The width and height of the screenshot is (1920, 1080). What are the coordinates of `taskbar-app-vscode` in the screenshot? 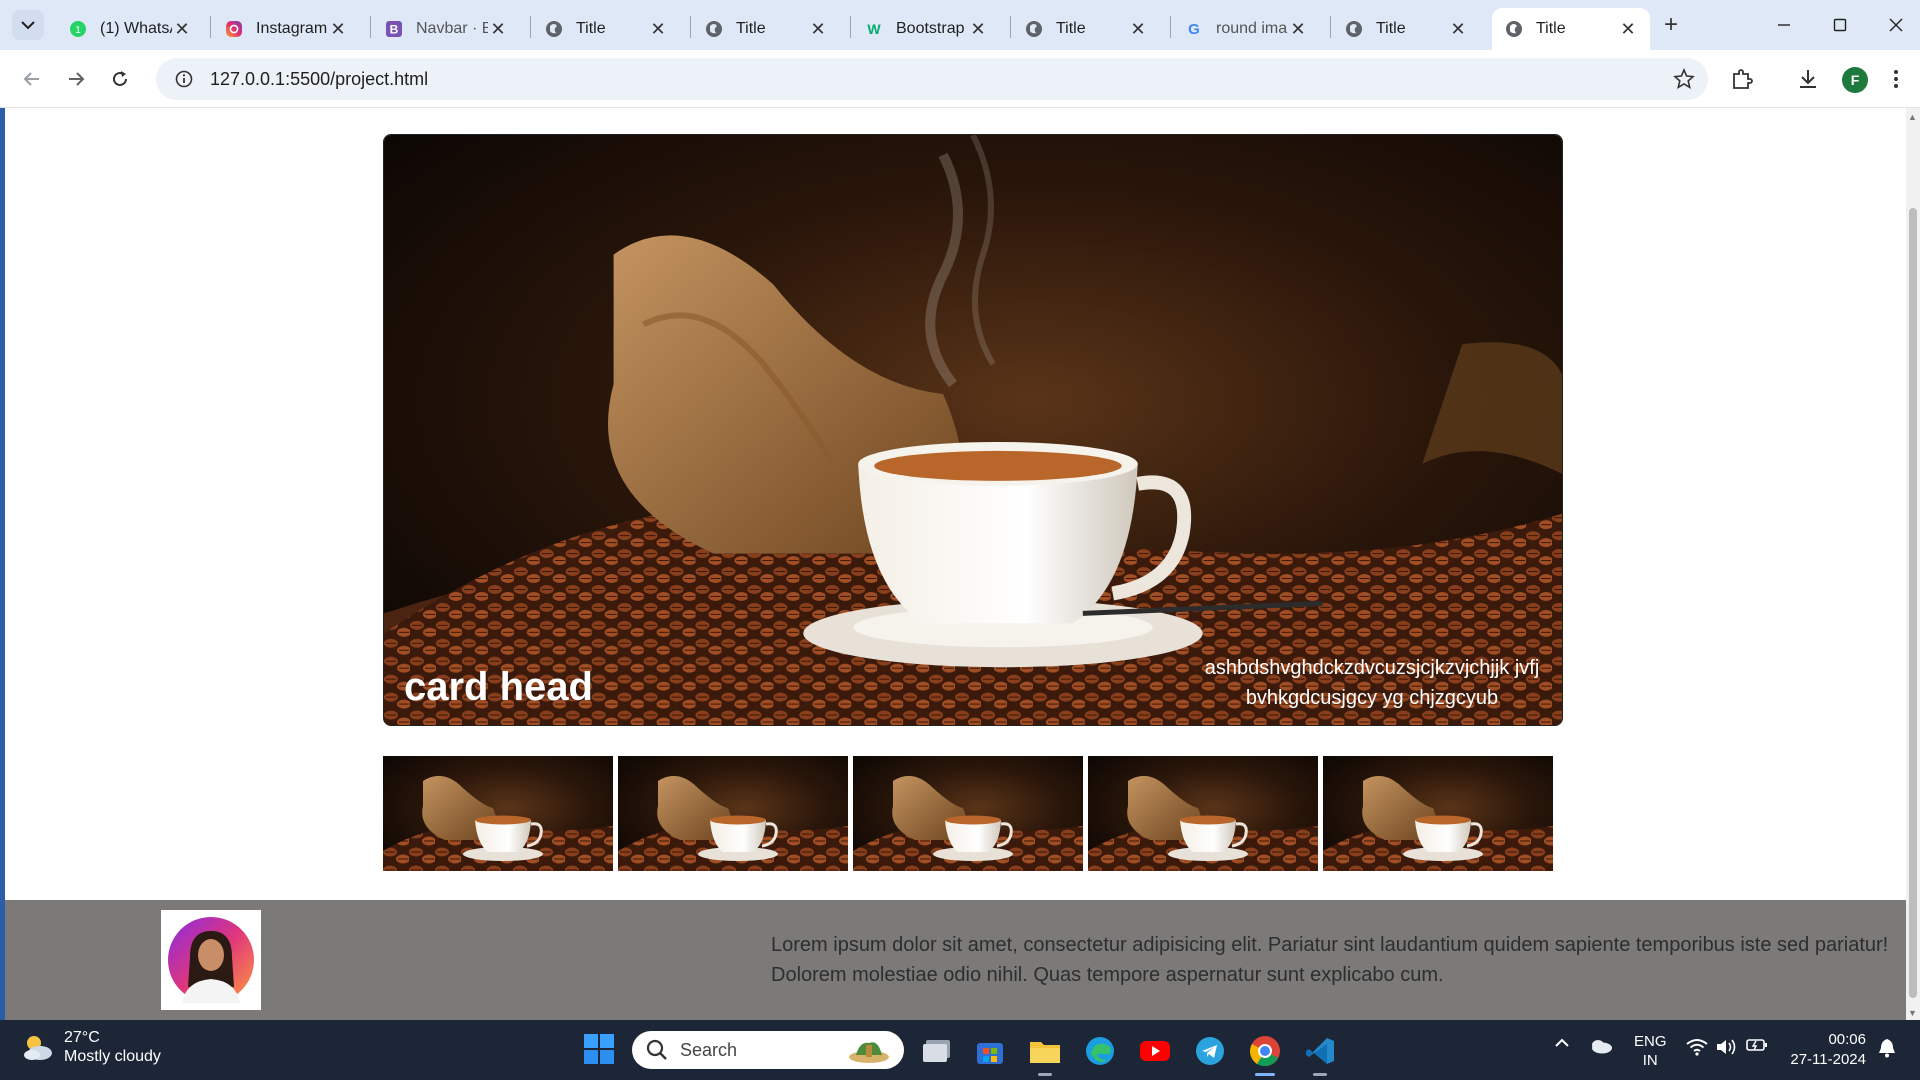 It's located at (1320, 1055).